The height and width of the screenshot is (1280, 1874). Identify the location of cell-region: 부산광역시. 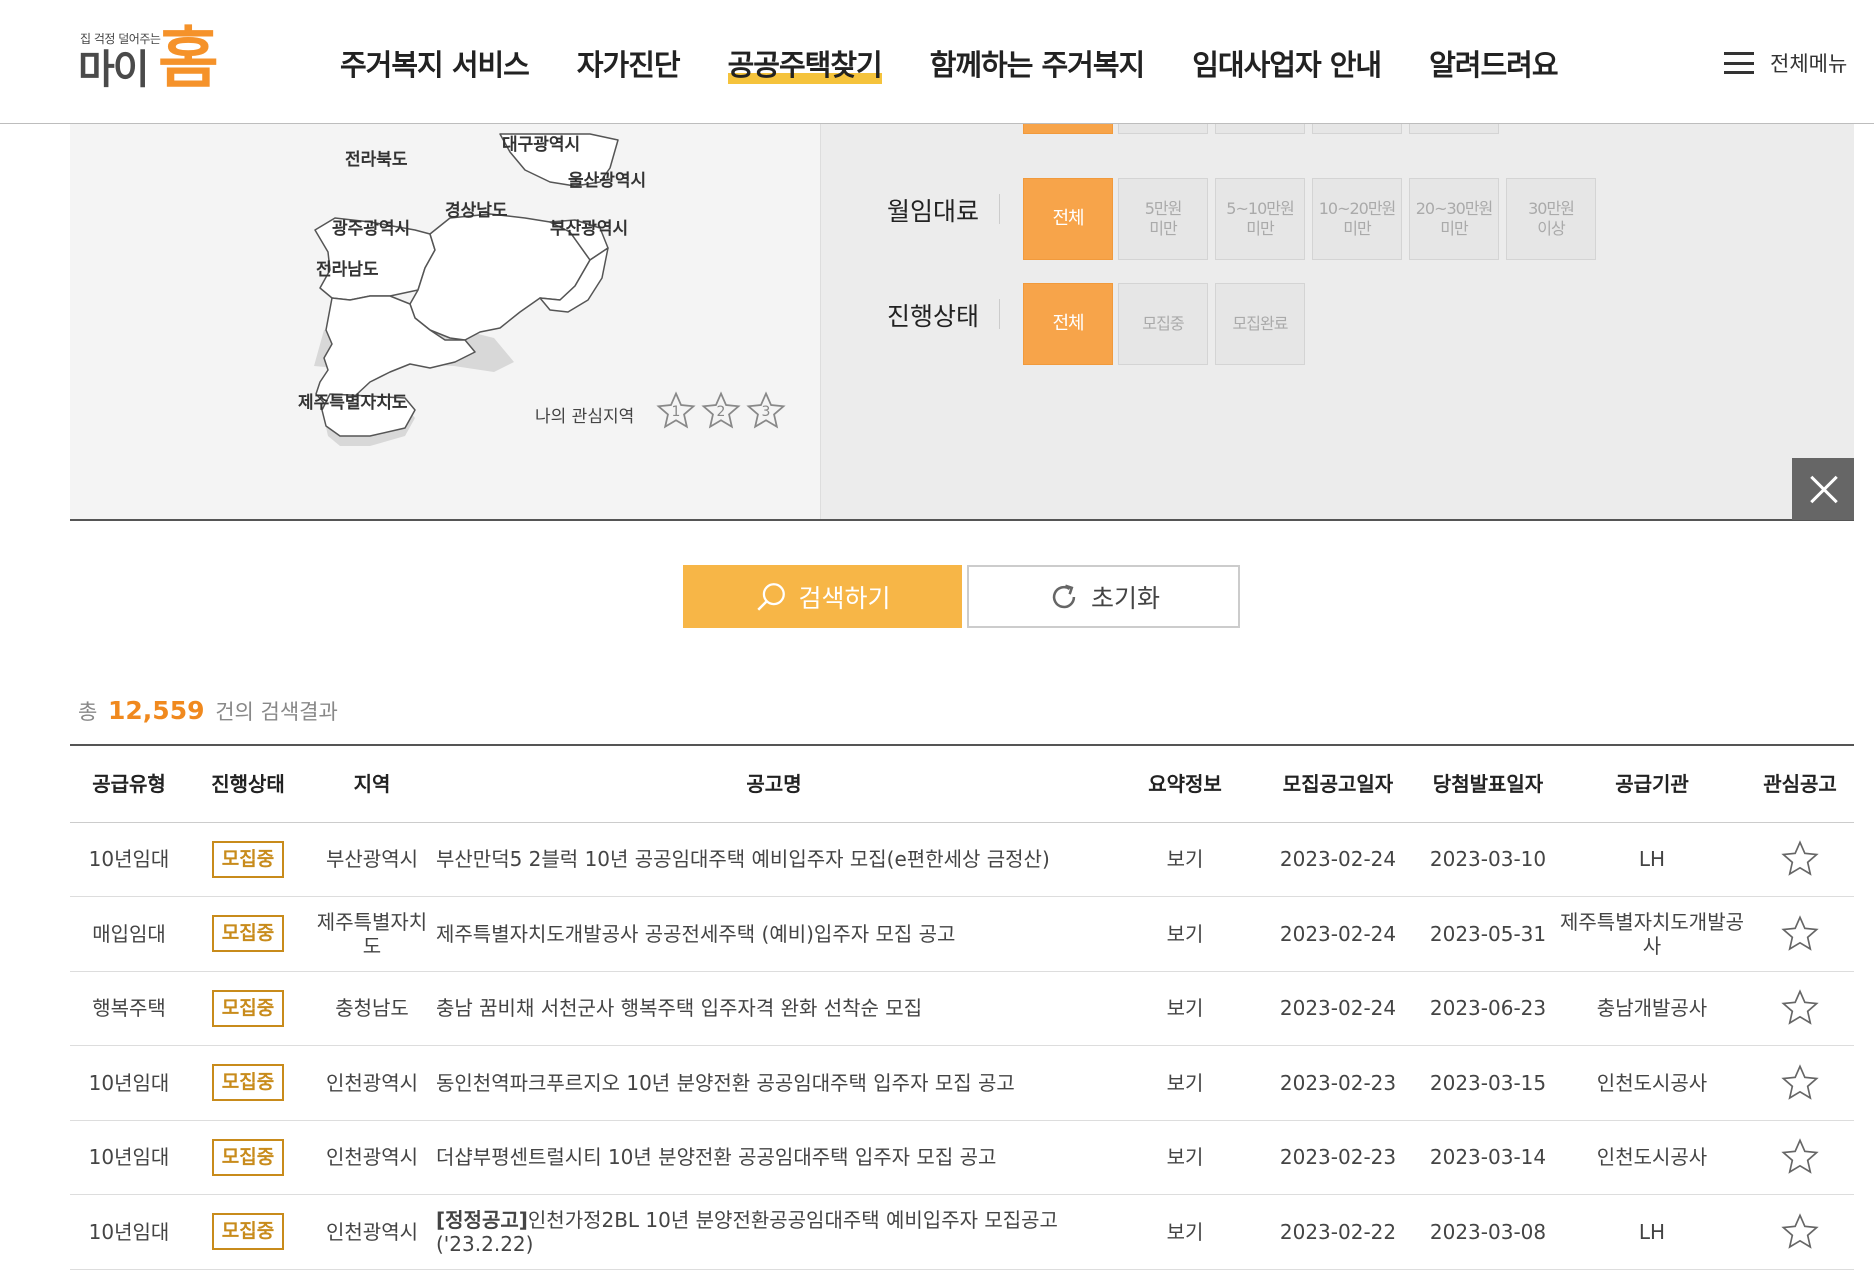
(372, 859).